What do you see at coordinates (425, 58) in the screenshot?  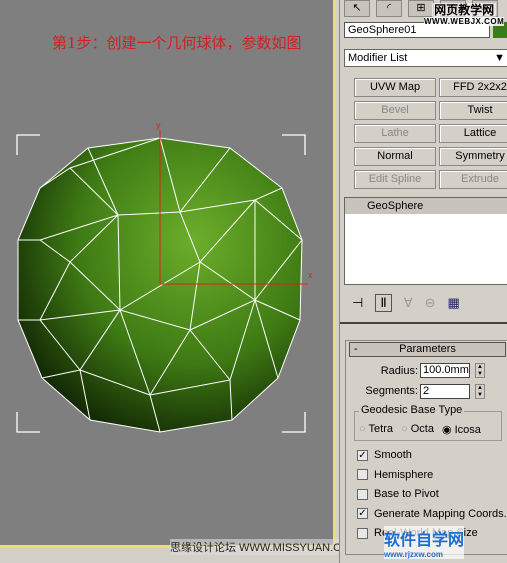 I see `modifier-list-dropdown: Modifier List ▼` at bounding box center [425, 58].